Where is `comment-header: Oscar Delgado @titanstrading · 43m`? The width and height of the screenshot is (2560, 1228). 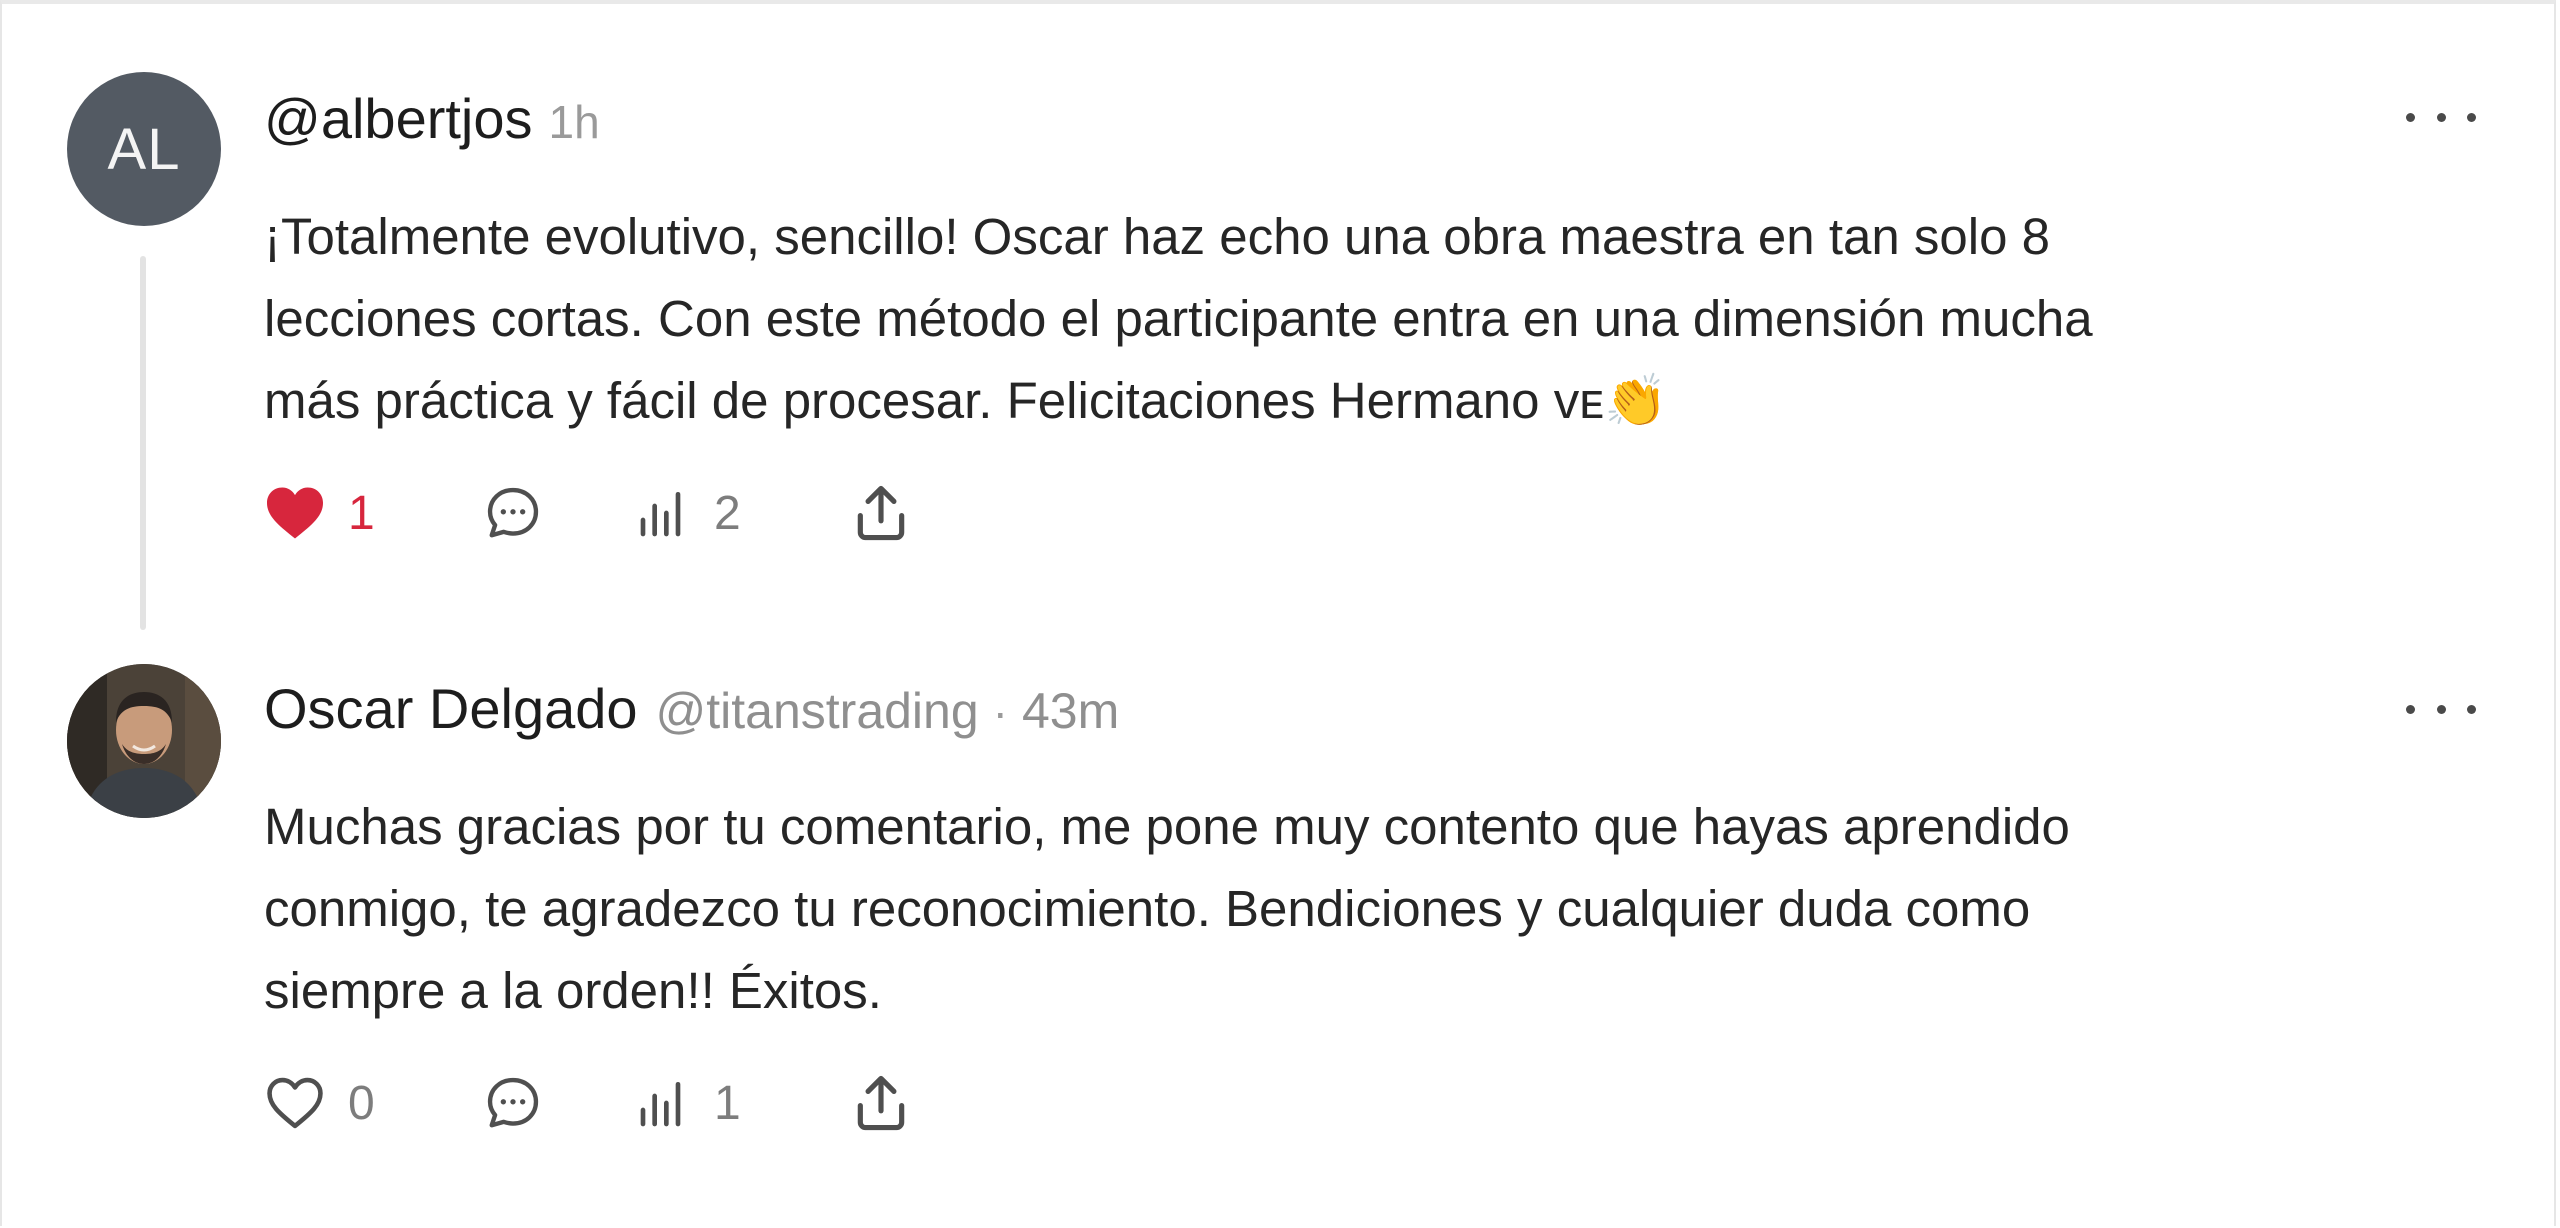
comment-header: Oscar Delgado @titanstrading · 43m is located at coordinates (691, 708).